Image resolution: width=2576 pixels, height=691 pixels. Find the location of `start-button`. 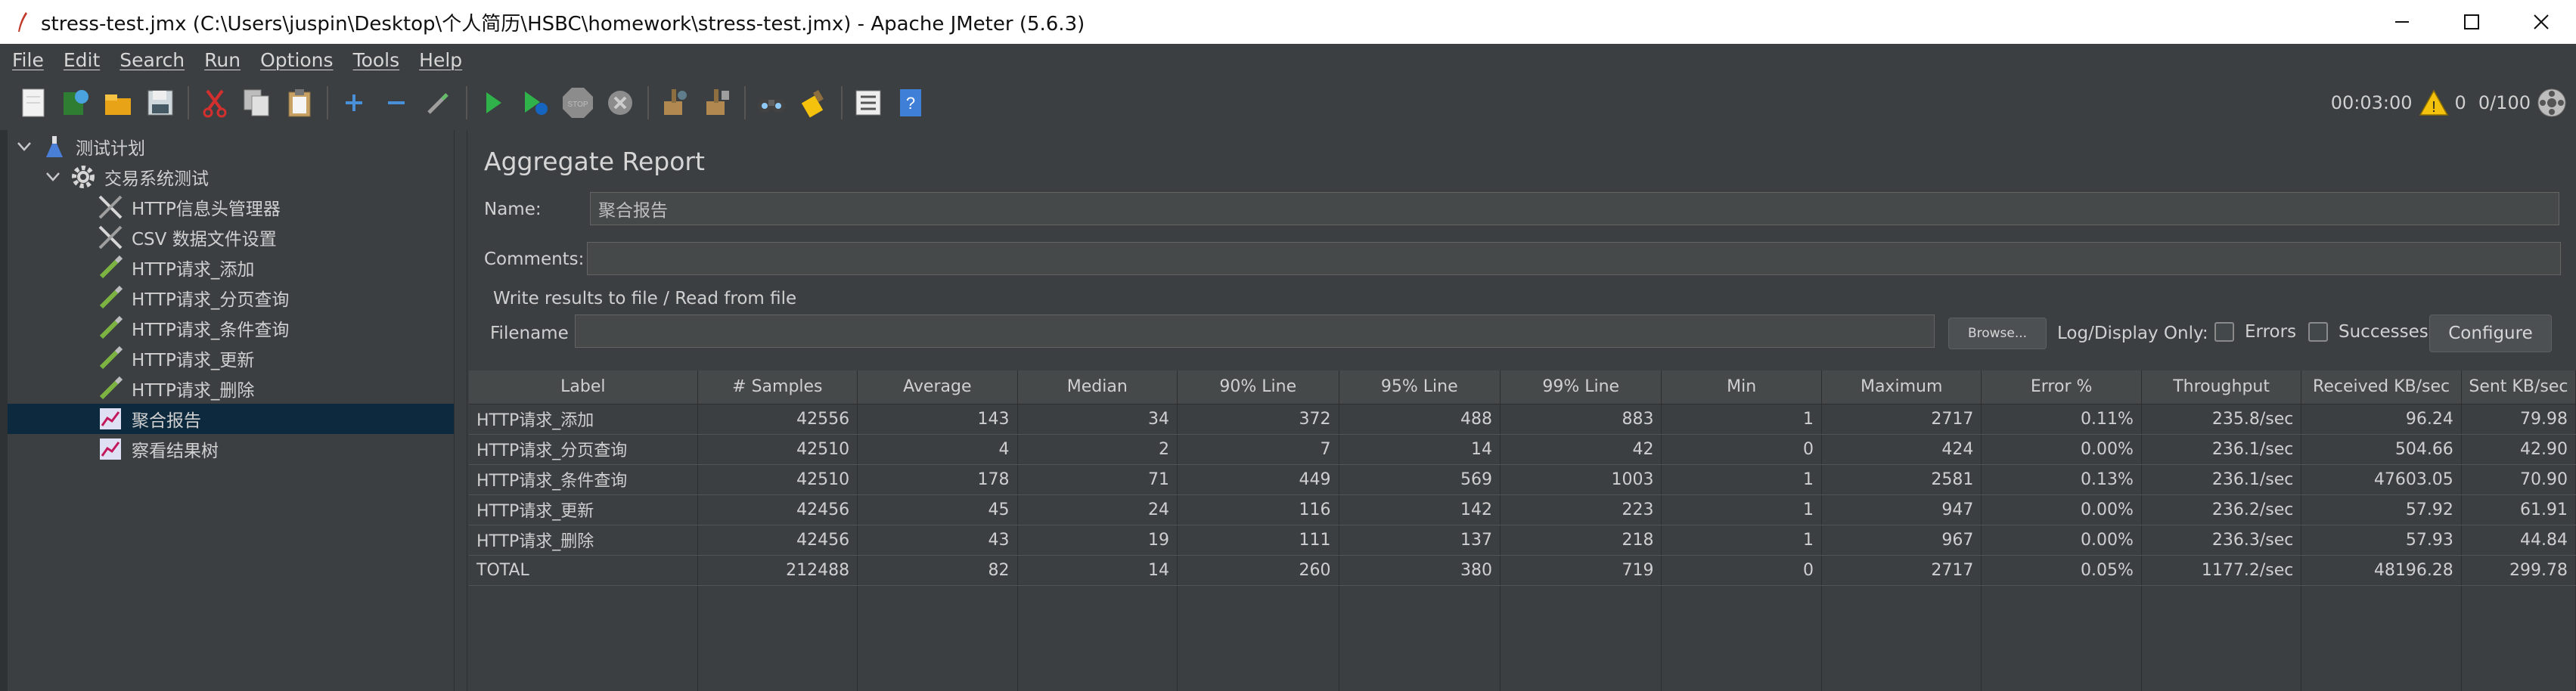

start-button is located at coordinates (493, 103).